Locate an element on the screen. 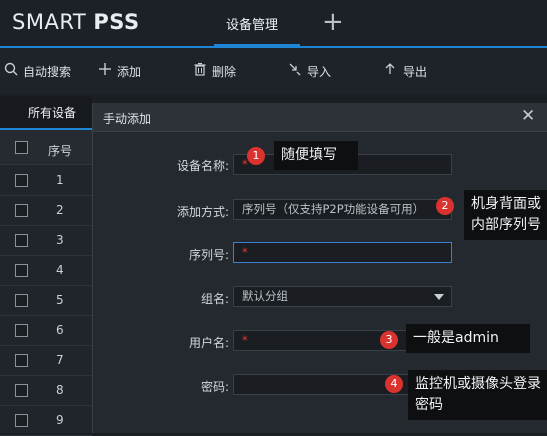 This screenshot has height=436, width=547. serial-number-input: * is located at coordinates (342, 252).